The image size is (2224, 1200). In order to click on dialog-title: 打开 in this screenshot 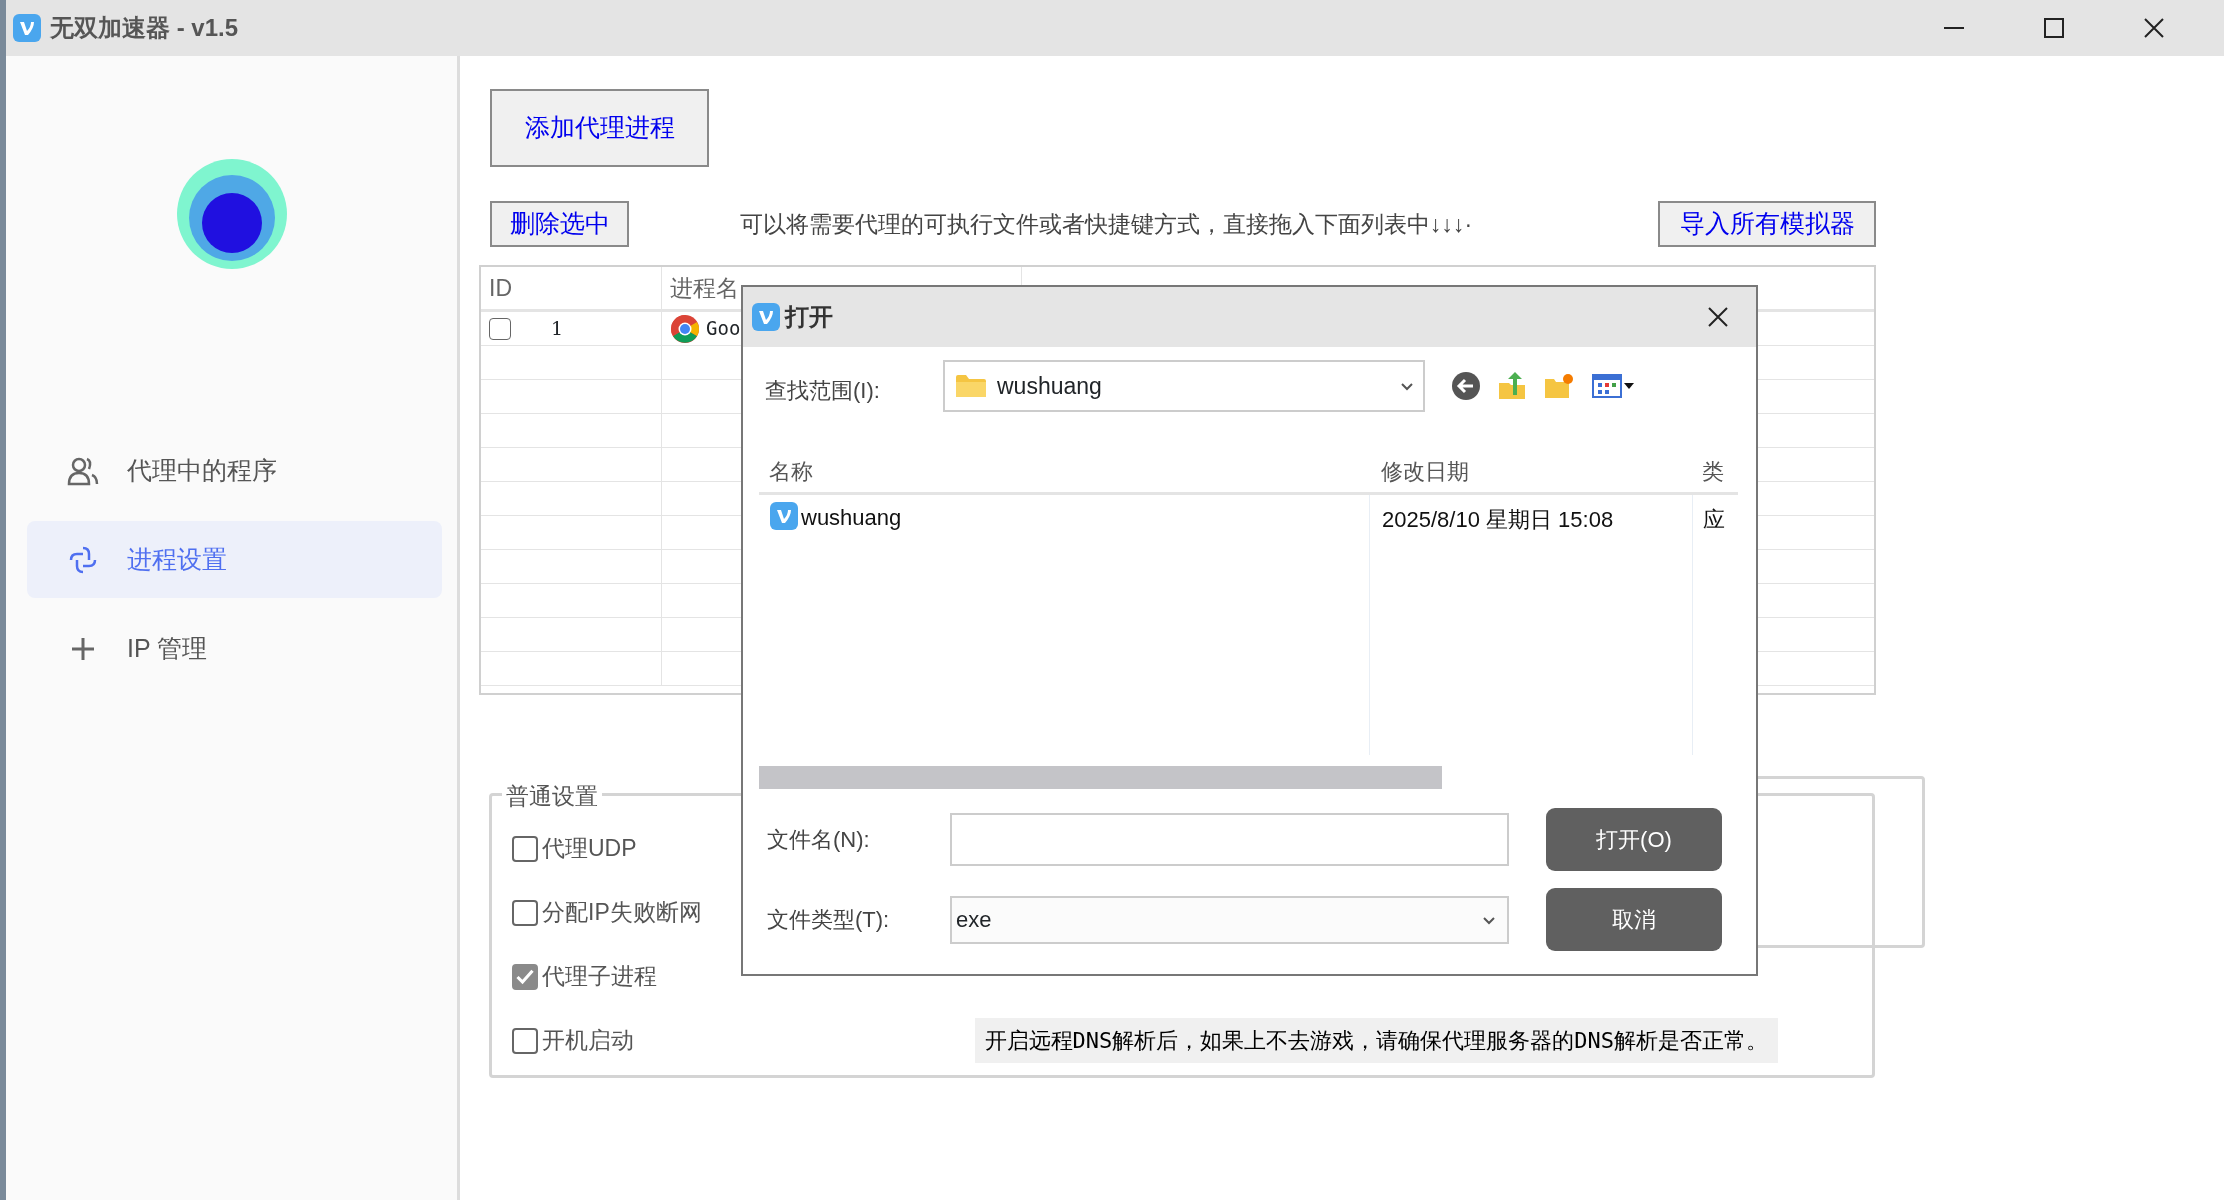, I will do `click(809, 317)`.